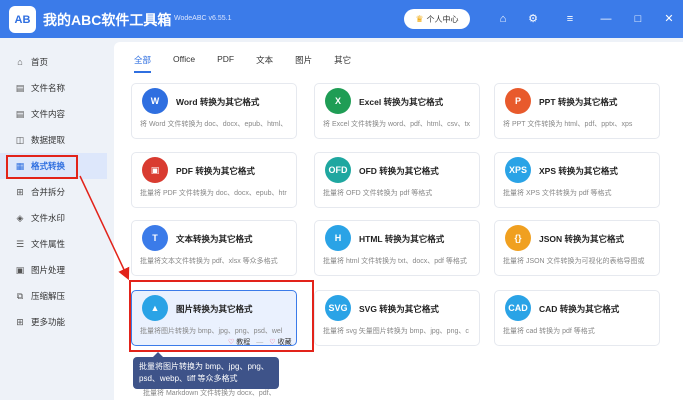 The width and height of the screenshot is (683, 400). What do you see at coordinates (574, 261) in the screenshot?
I see `card-description: 批量将 JSON 文件转换为可视化的表格导图或` at bounding box center [574, 261].